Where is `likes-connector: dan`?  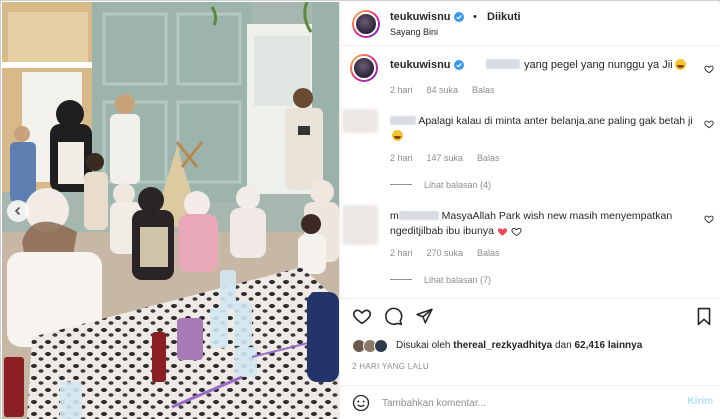
likes-connector: dan is located at coordinates (563, 345).